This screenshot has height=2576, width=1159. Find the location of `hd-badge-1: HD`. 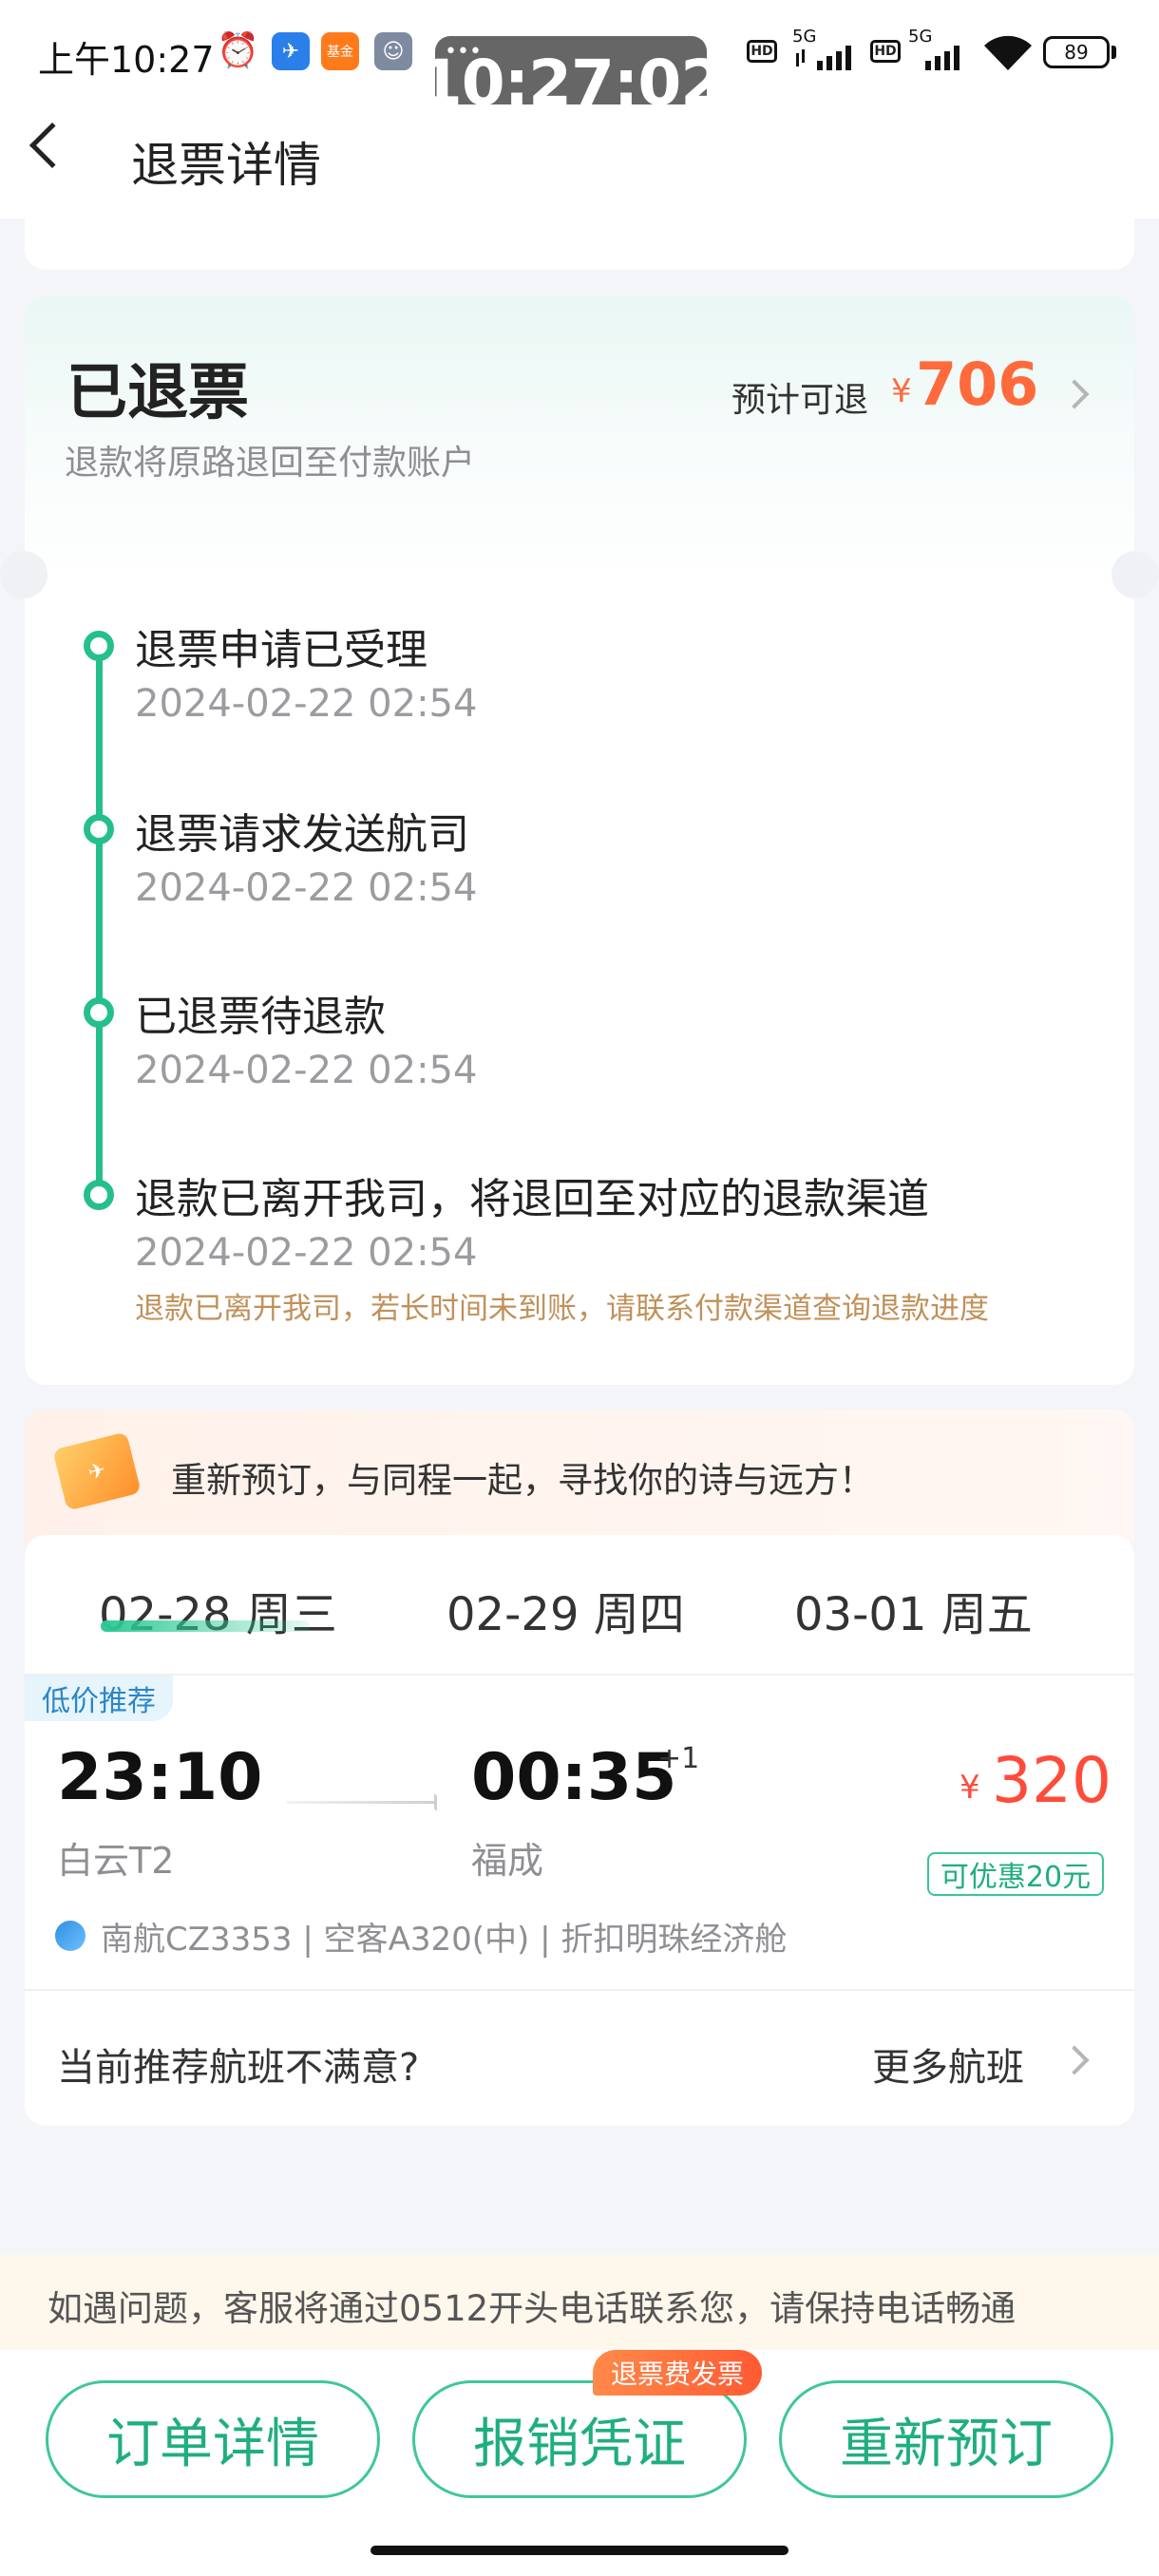

hd-badge-1: HD is located at coordinates (762, 51).